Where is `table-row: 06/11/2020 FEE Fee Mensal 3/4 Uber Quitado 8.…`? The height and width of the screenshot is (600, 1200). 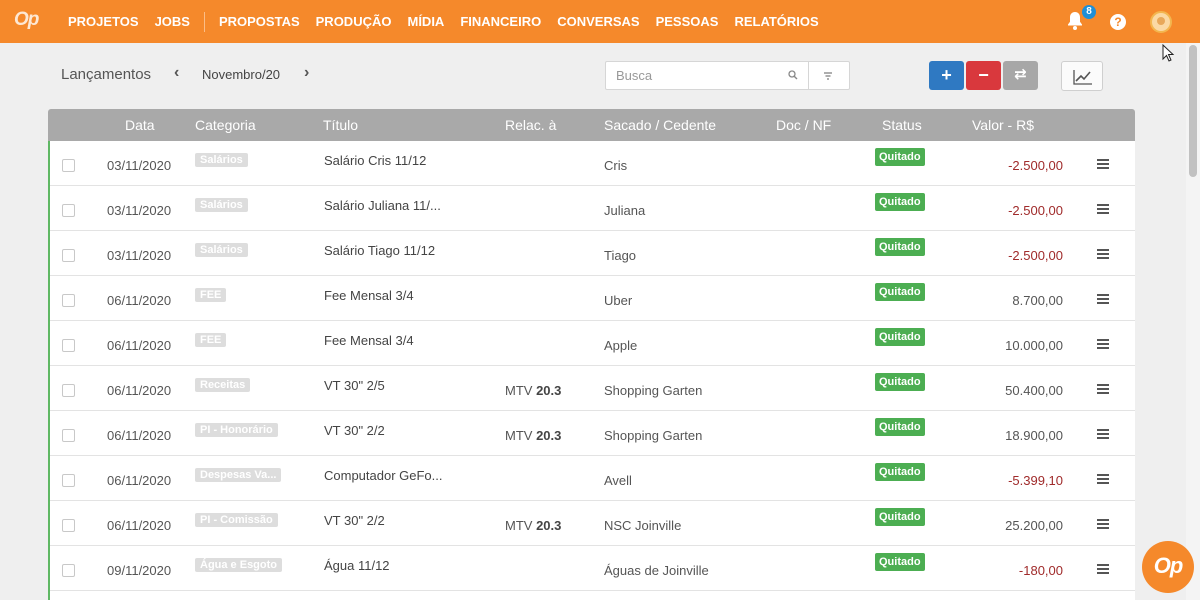
table-row: 06/11/2020 FEE Fee Mensal 3/4 Uber Quitado 8.… is located at coordinates (592, 298).